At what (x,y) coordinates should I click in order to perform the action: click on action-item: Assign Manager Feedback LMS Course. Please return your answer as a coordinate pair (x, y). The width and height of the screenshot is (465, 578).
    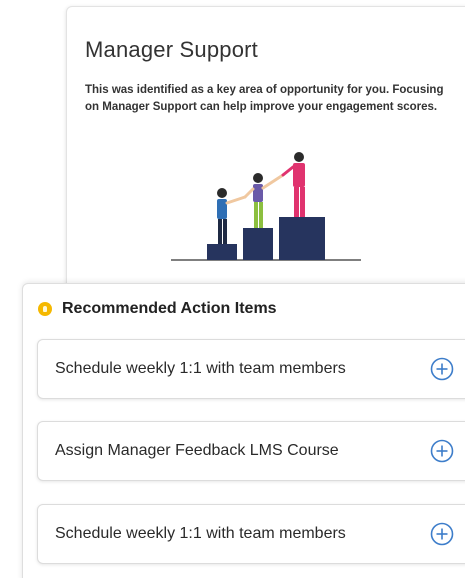
    Looking at the image, I should click on (251, 451).